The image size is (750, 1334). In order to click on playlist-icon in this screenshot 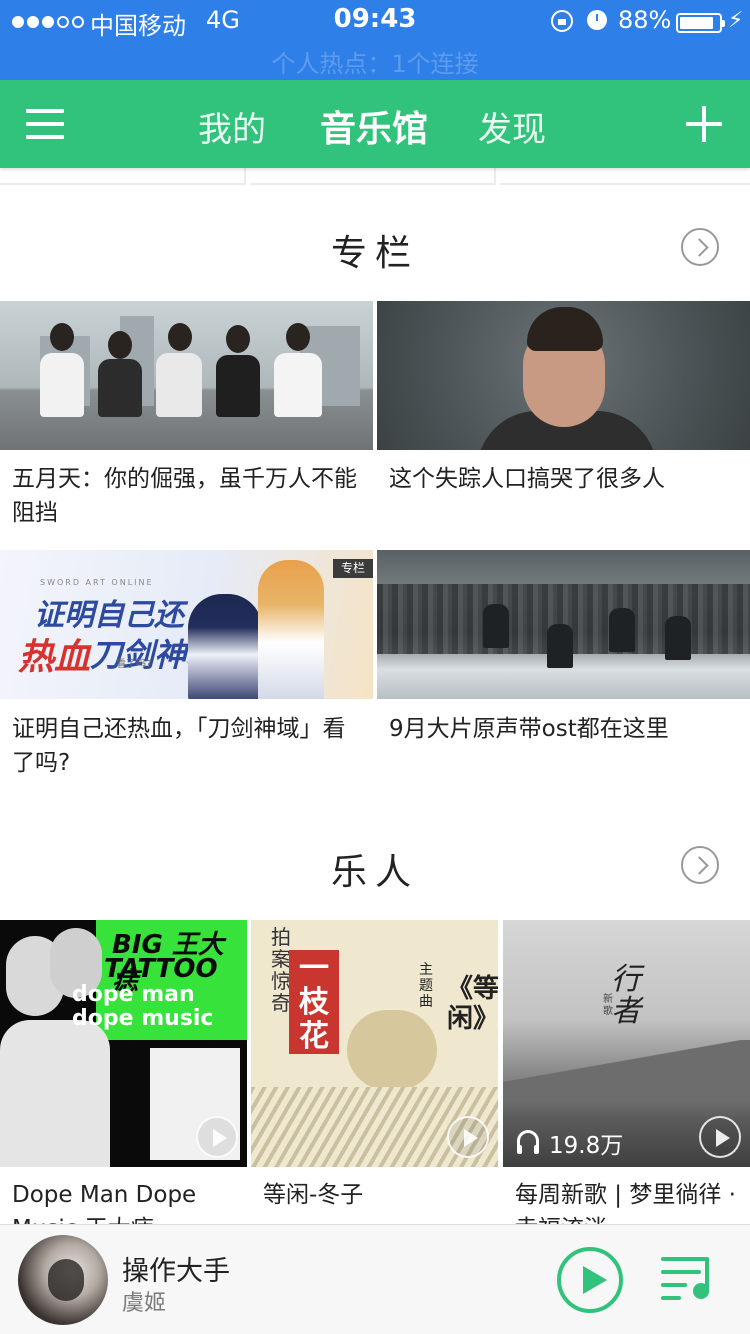, I will do `click(688, 1279)`.